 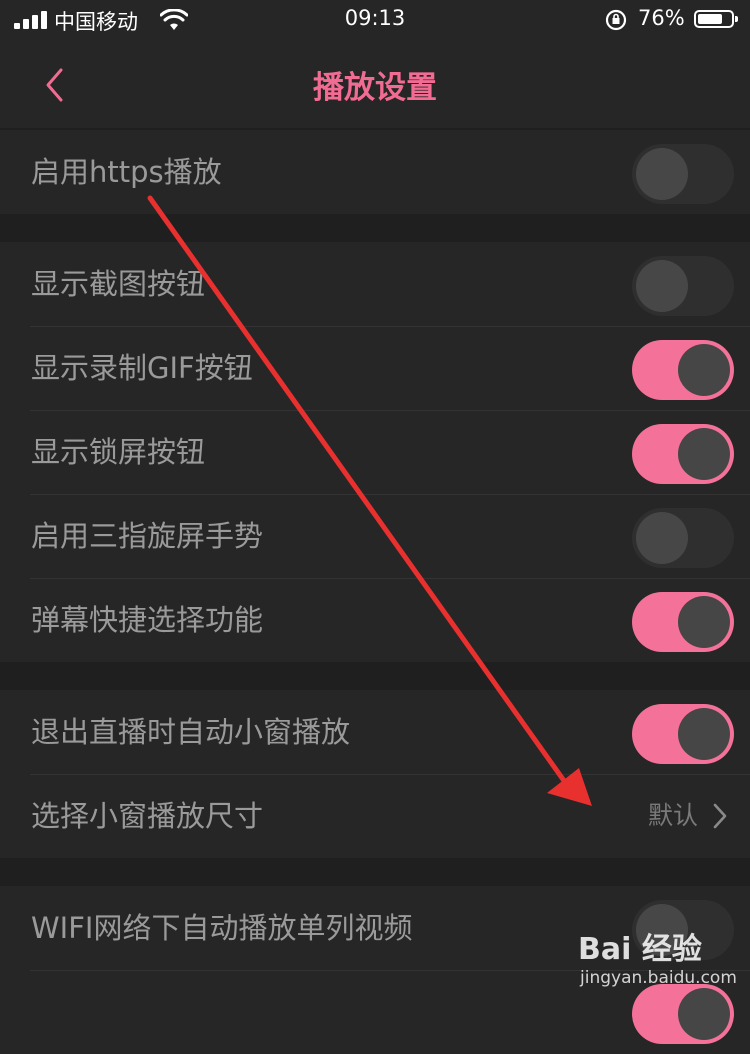 What do you see at coordinates (118, 452) in the screenshot?
I see `setting-label: 显示锁屏按钮` at bounding box center [118, 452].